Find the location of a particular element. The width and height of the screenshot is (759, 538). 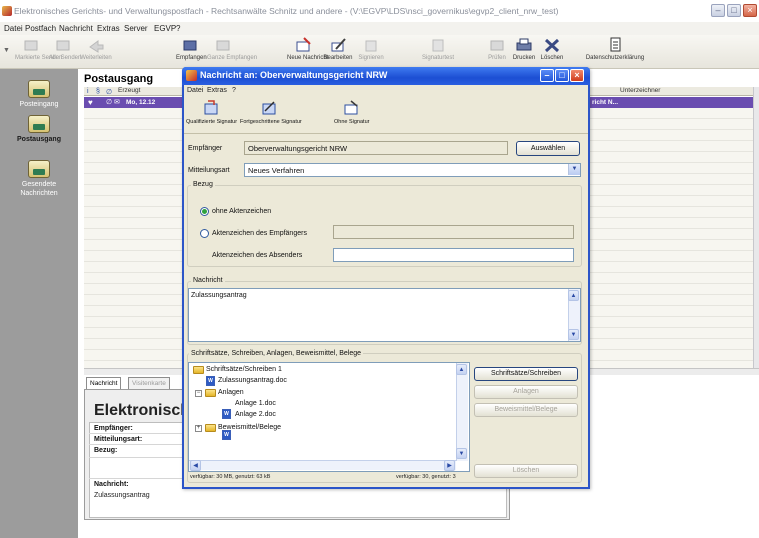

dialog-maximize-button: □ is located at coordinates (562, 75).